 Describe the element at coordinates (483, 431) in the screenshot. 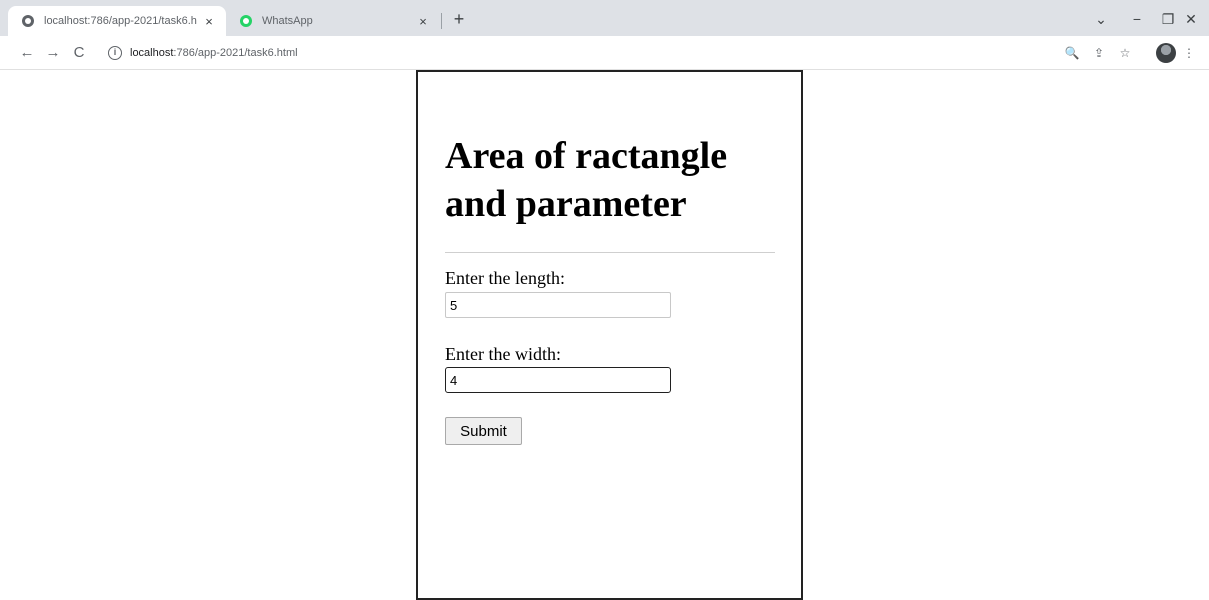

I see `submit-button: Submit` at that location.